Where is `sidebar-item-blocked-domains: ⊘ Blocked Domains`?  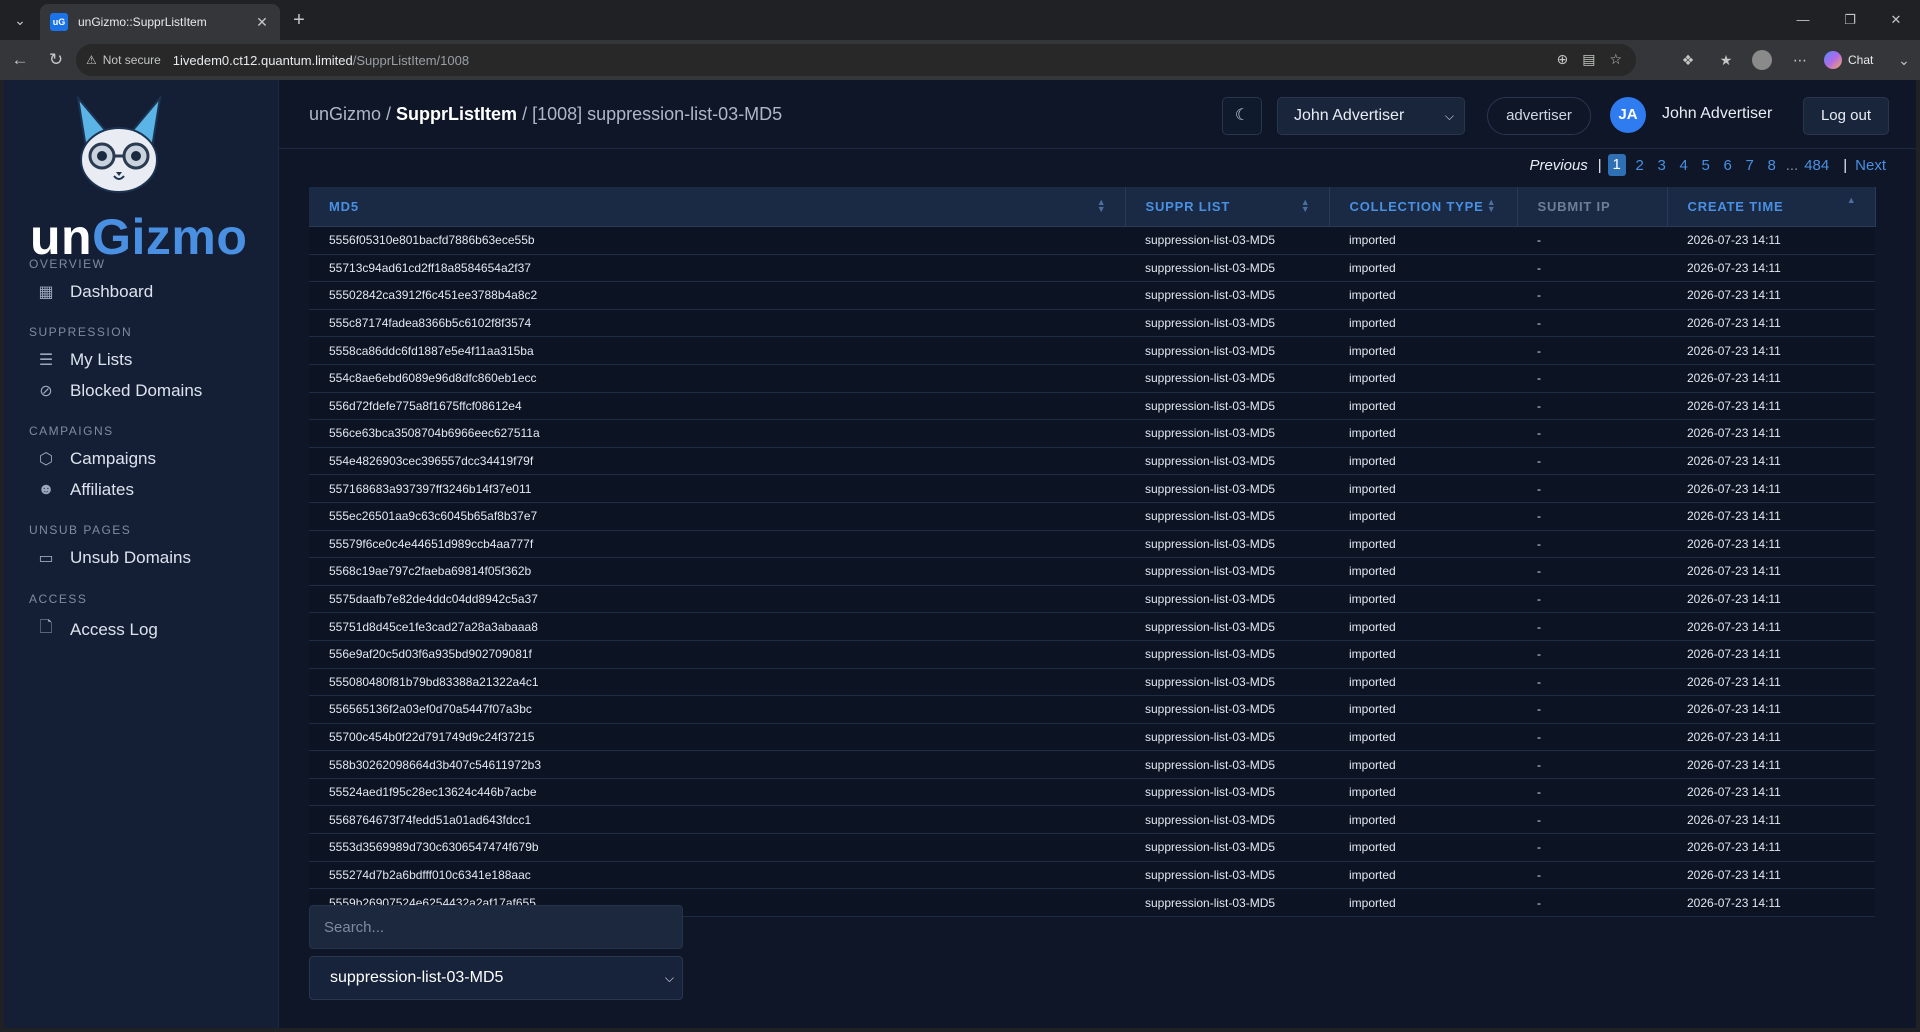 sidebar-item-blocked-domains: ⊘ Blocked Domains is located at coordinates (119, 391).